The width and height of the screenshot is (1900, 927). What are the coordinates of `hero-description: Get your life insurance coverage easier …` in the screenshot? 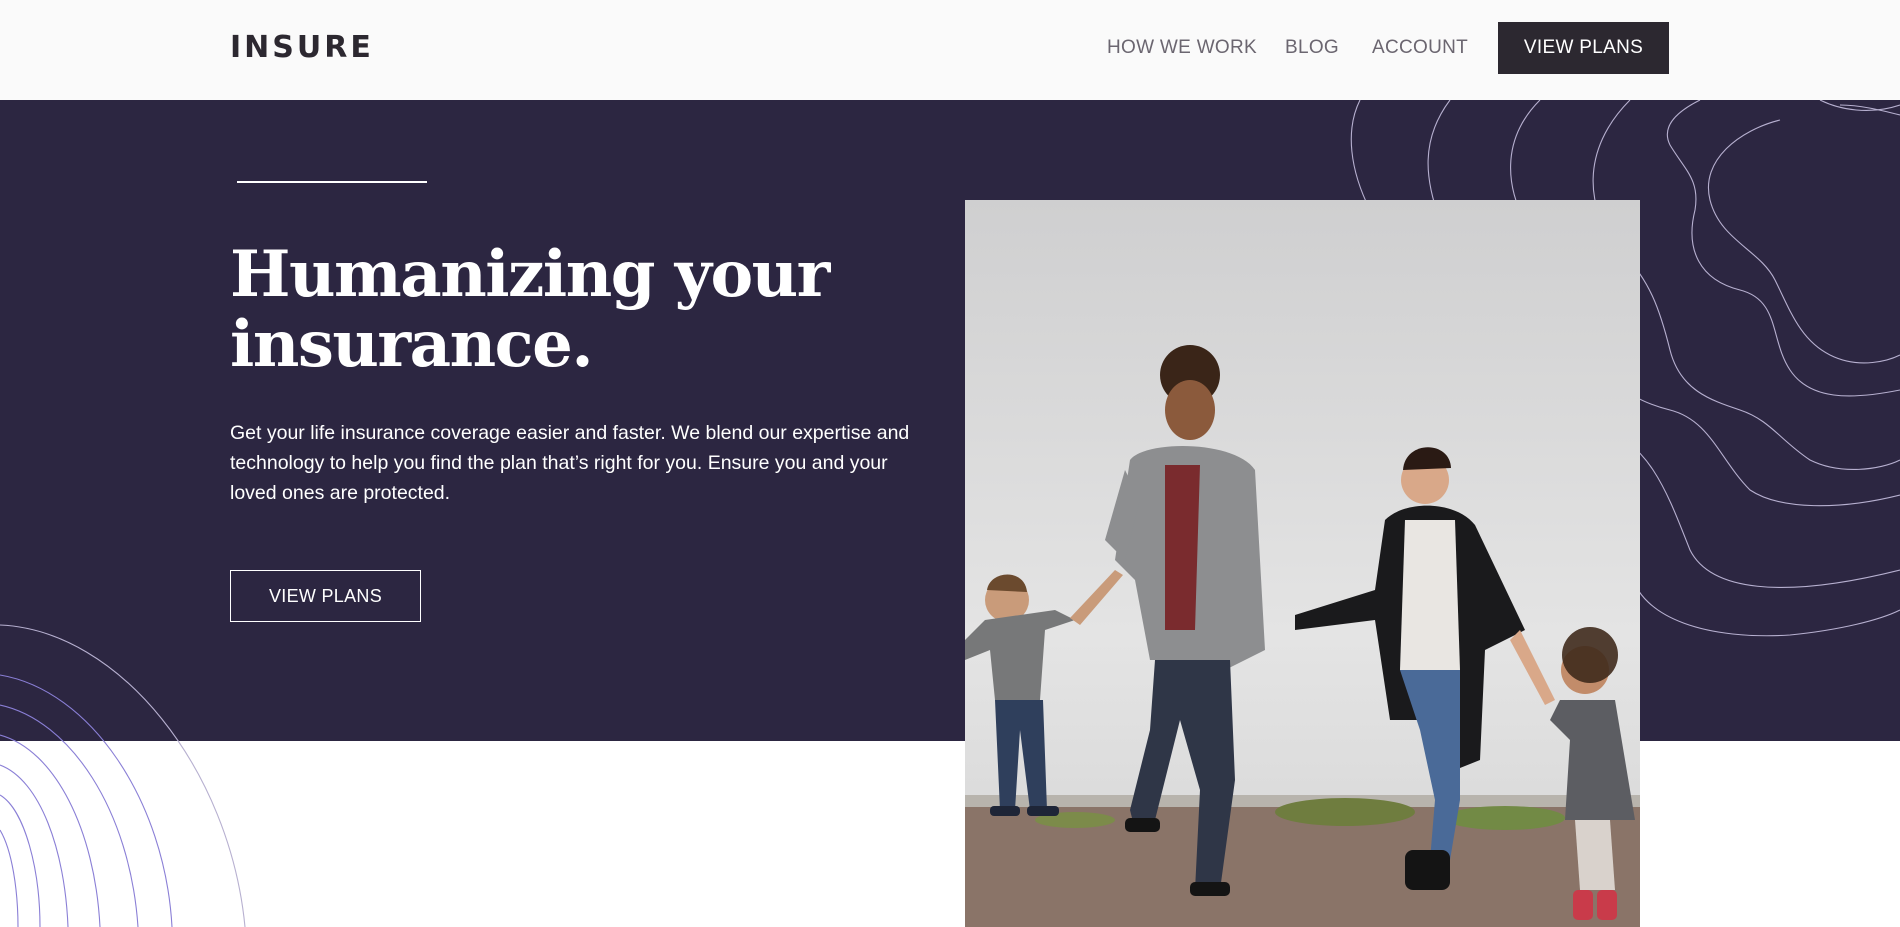 It's located at (570, 463).